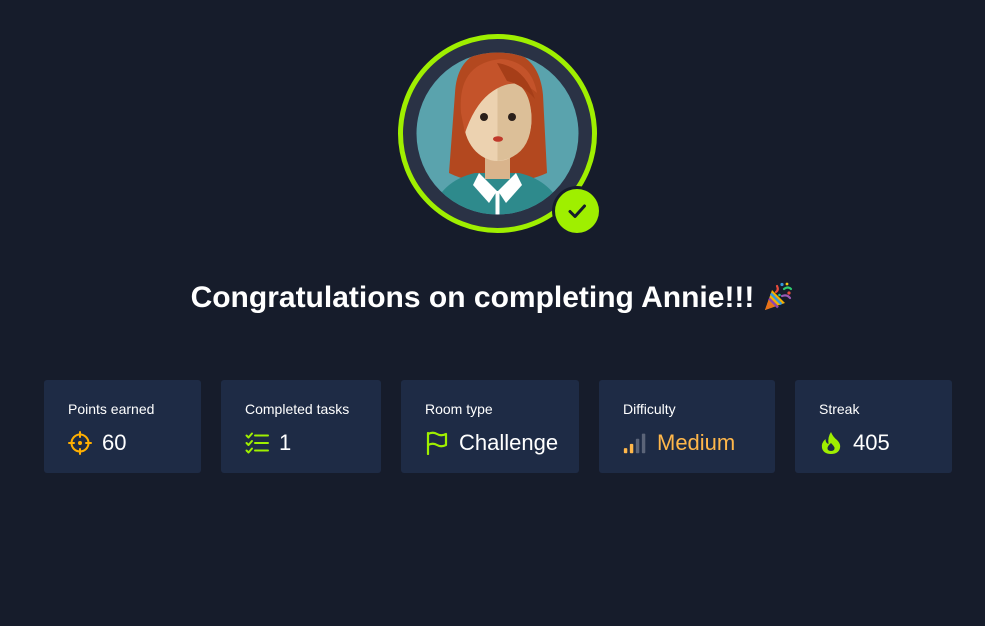  What do you see at coordinates (490, 426) in the screenshot?
I see `stat-card-room-type: Room type Challenge` at bounding box center [490, 426].